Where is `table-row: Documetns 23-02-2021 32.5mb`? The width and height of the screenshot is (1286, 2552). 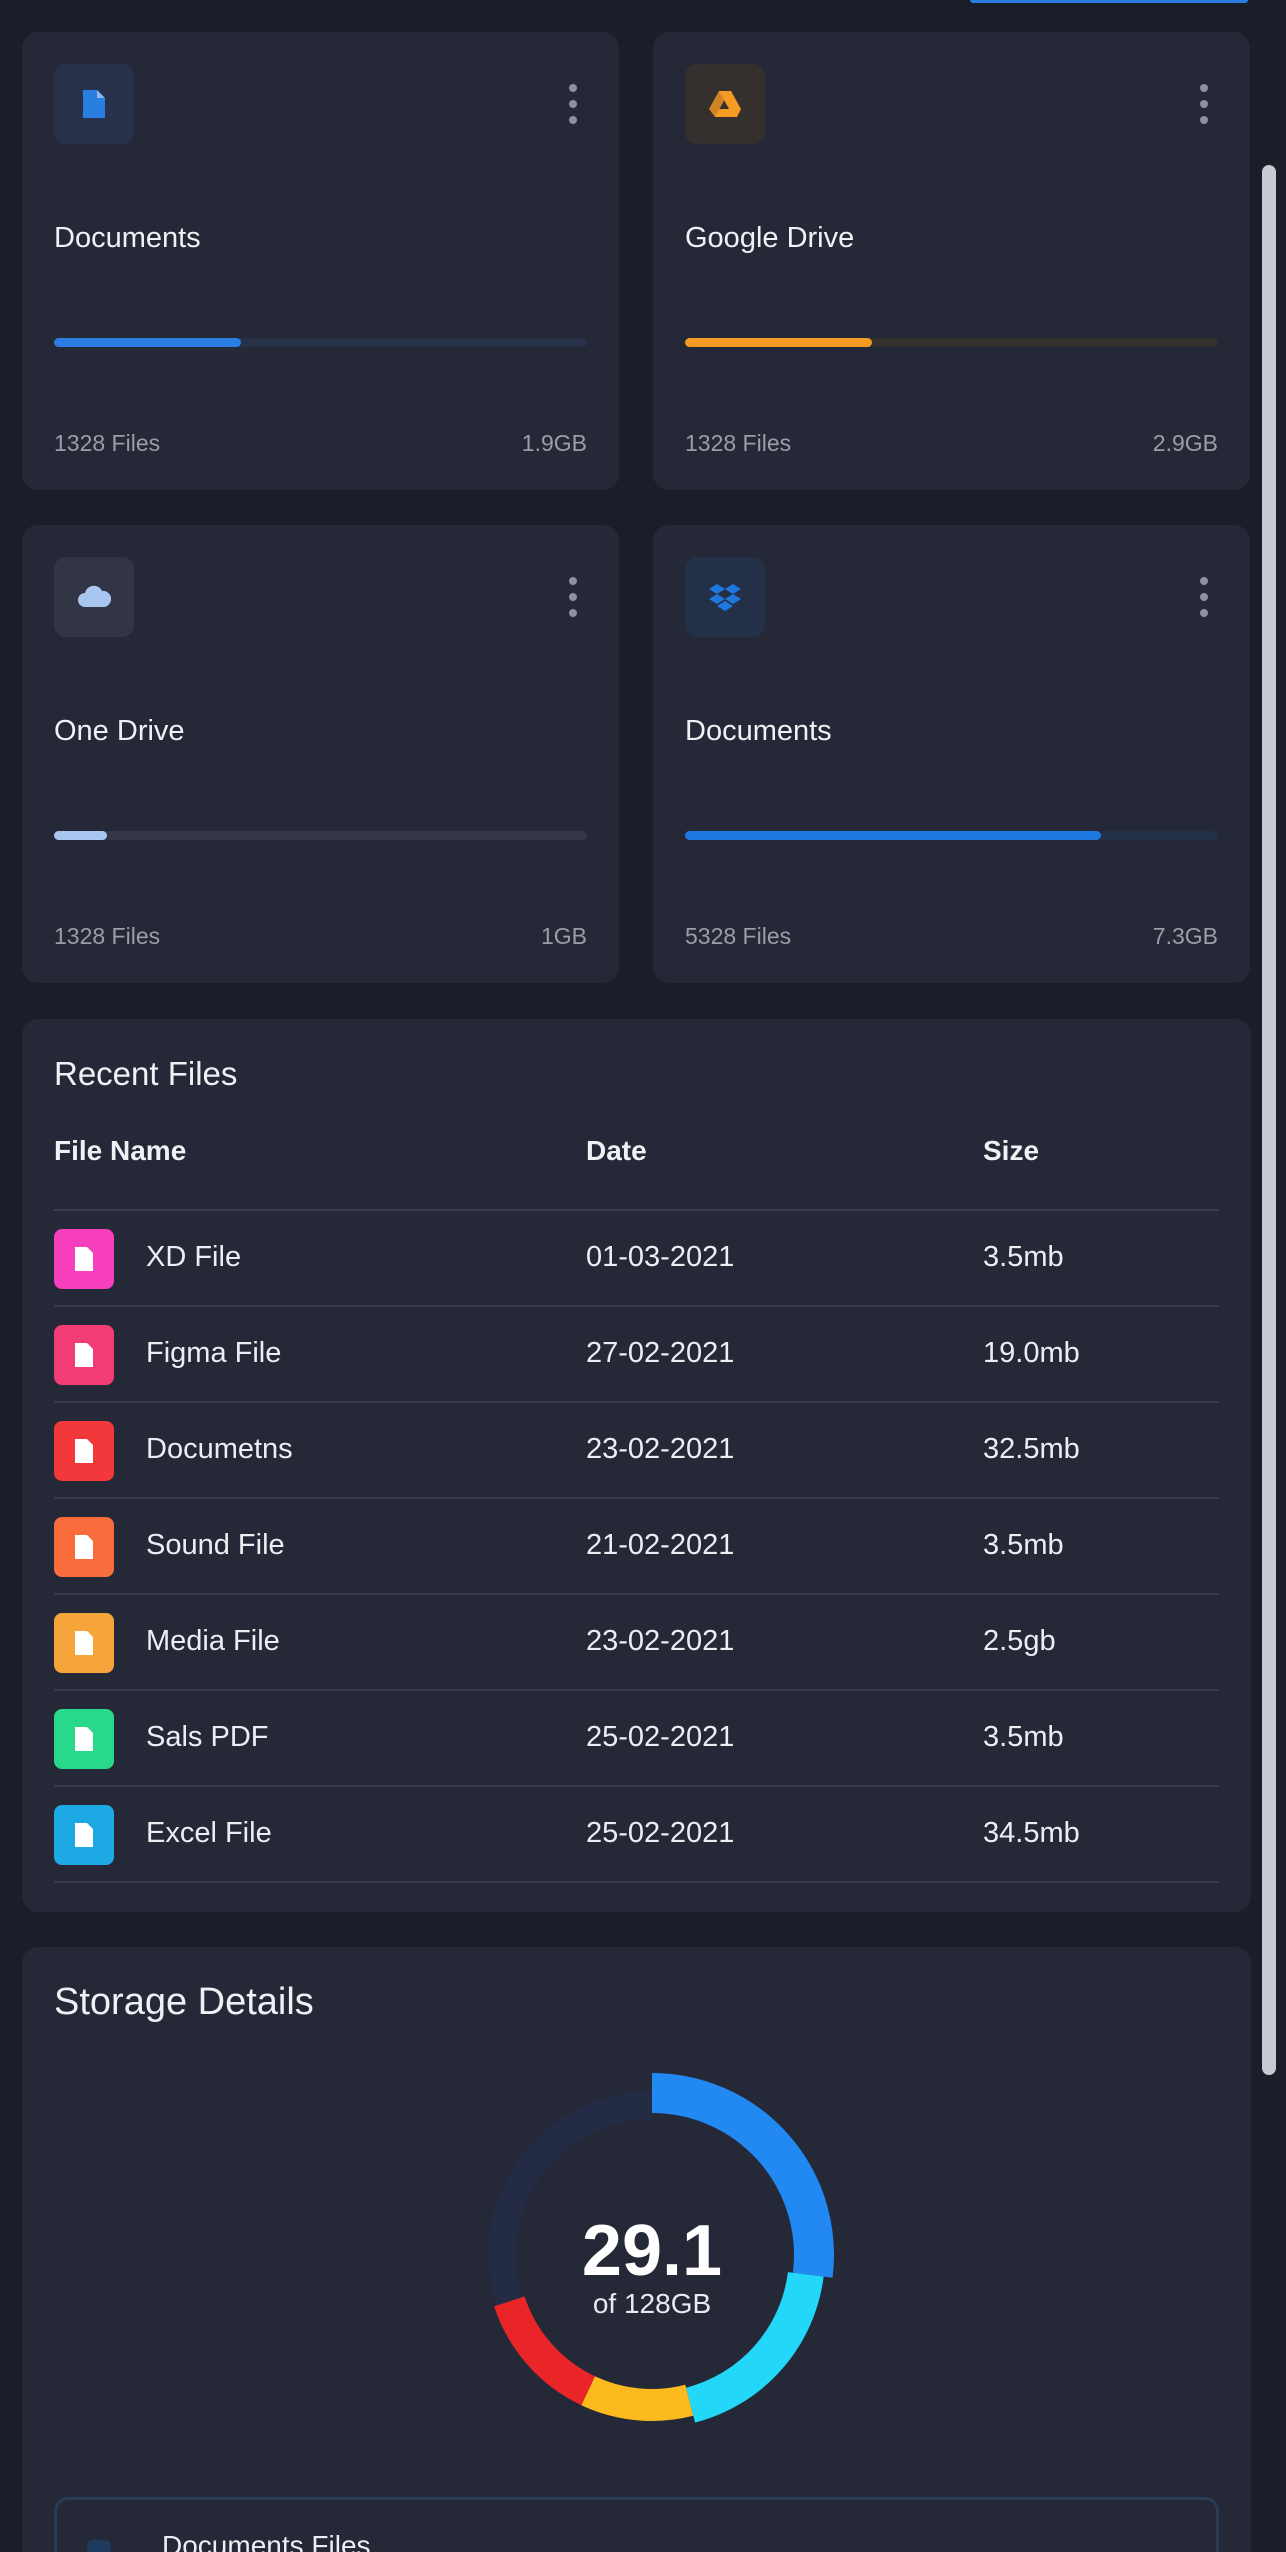 table-row: Documetns 23-02-2021 32.5mb is located at coordinates (636, 1451).